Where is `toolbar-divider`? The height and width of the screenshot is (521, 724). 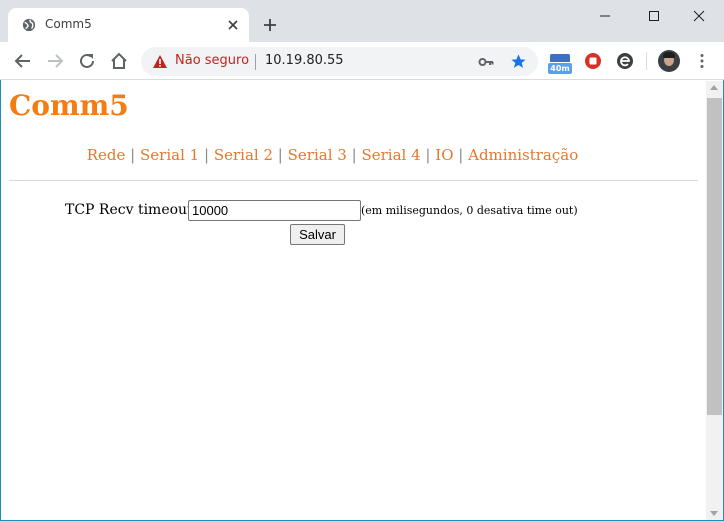
toolbar-divider is located at coordinates (646, 61).